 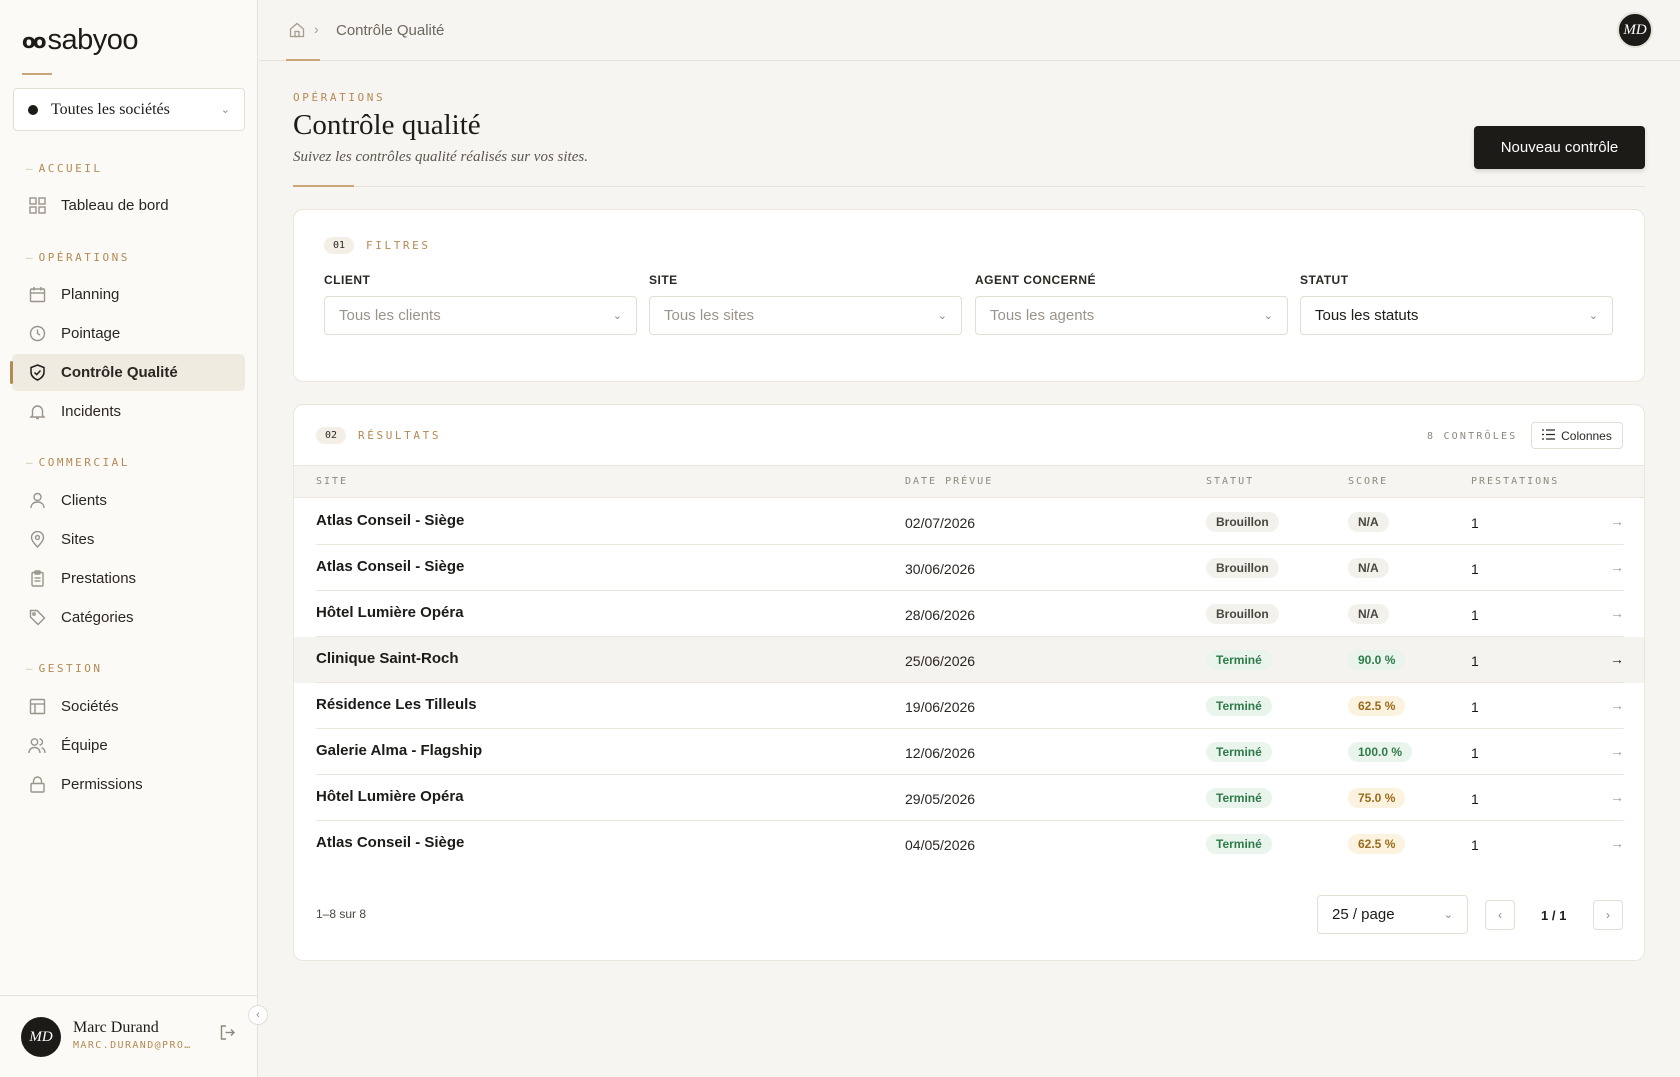 What do you see at coordinates (1515, 481) in the screenshot?
I see `column-header-prestations: PRESTATIONS` at bounding box center [1515, 481].